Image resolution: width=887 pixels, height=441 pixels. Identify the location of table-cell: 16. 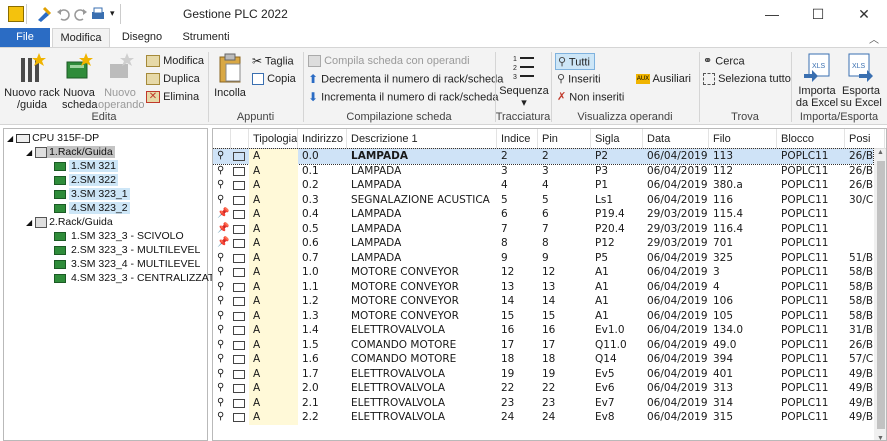
(549, 330).